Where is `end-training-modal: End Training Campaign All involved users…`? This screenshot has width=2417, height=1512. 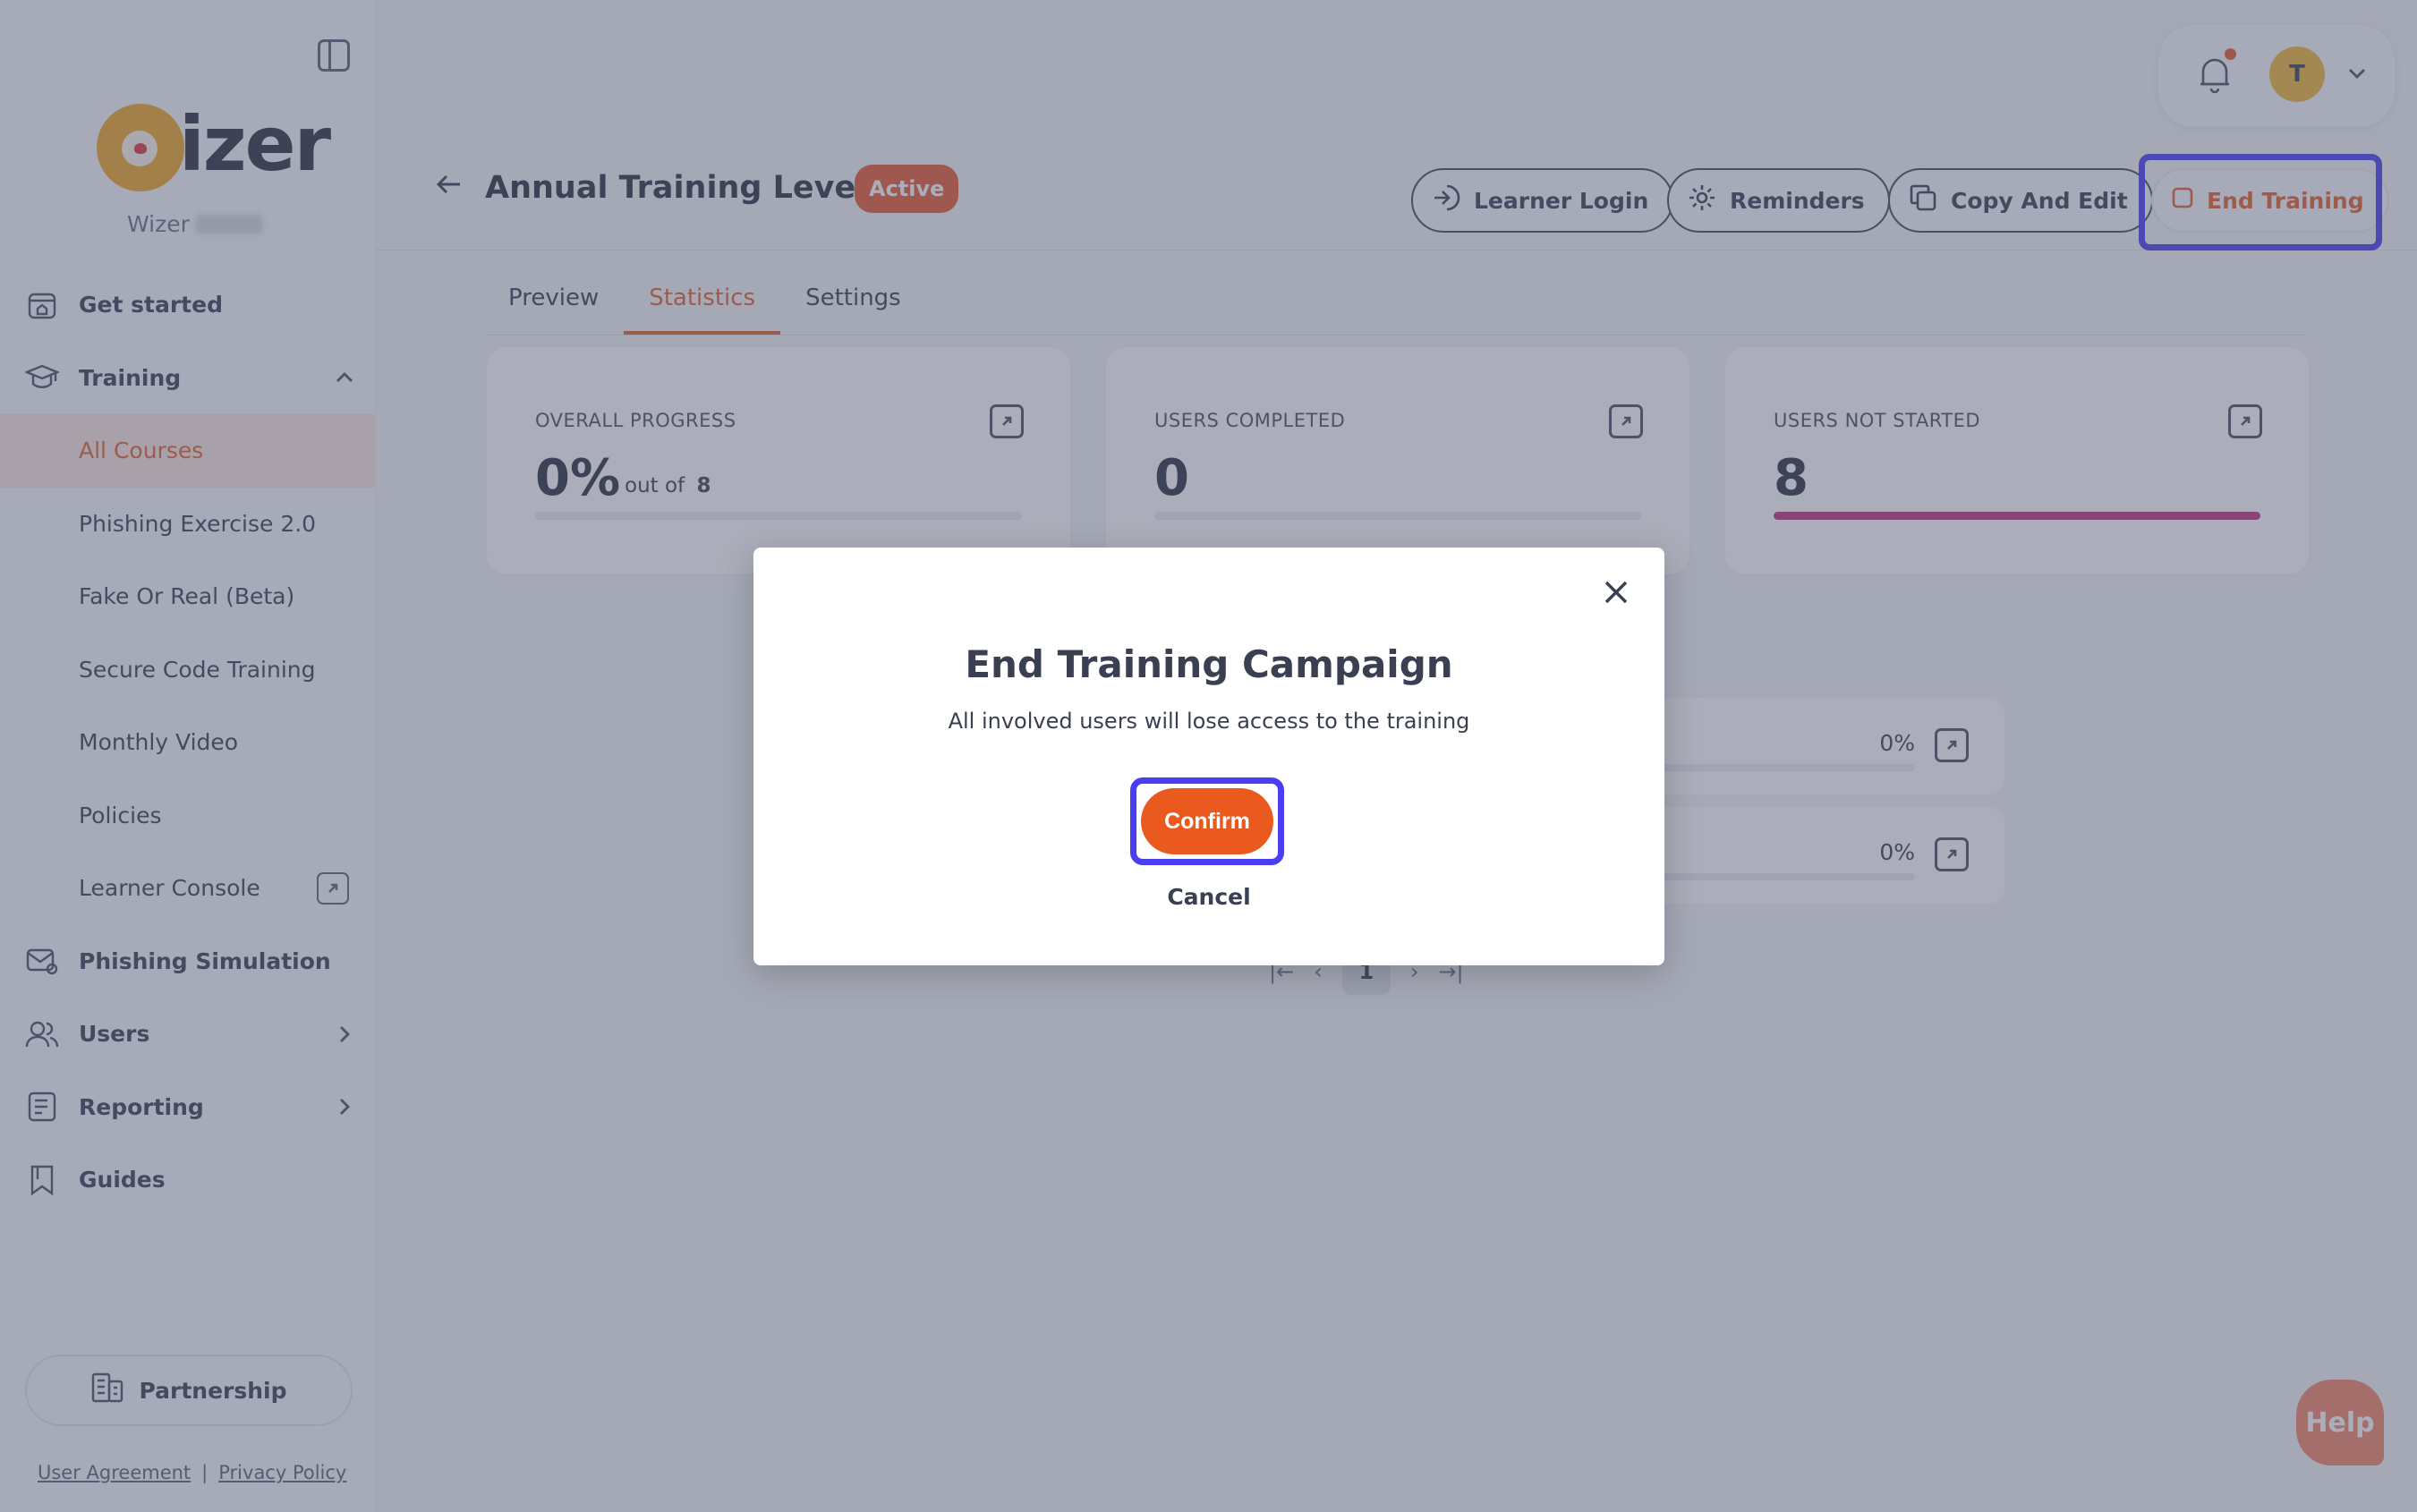 end-training-modal: End Training Campaign All involved users… is located at coordinates (1208, 756).